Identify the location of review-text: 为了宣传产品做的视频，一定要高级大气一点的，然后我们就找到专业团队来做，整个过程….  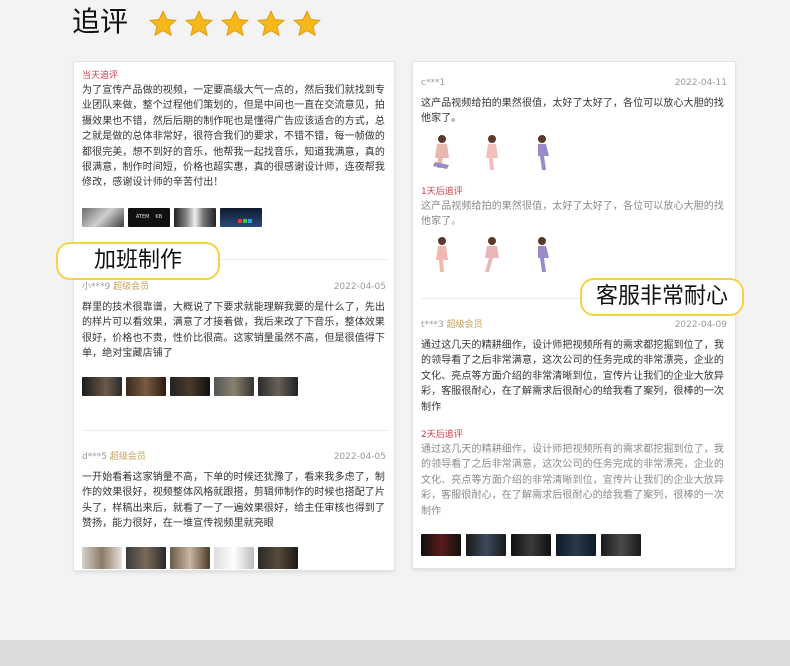
(233, 137).